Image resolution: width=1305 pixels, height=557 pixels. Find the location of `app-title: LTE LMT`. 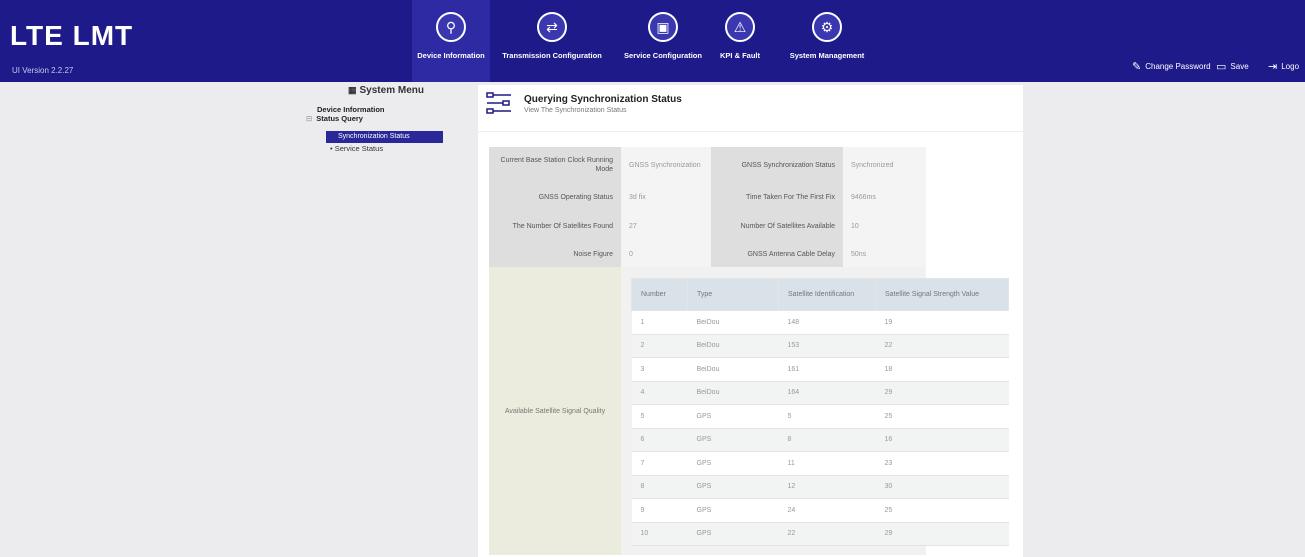

app-title: LTE LMT is located at coordinates (72, 35).